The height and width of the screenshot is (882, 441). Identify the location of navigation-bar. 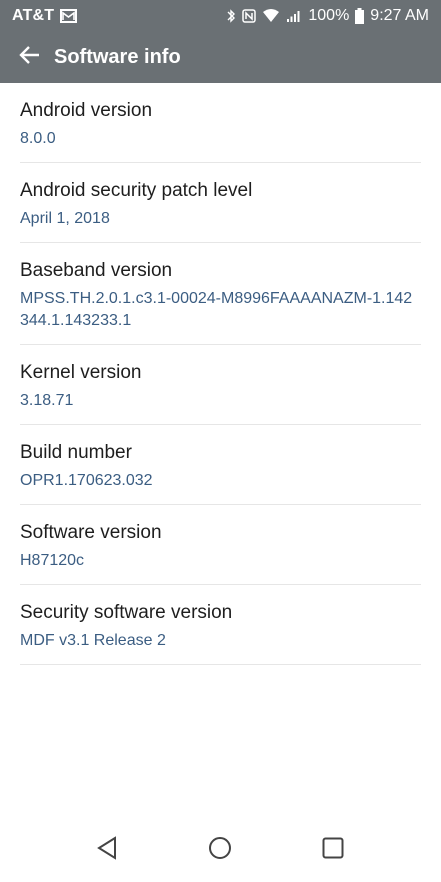
(220, 850).